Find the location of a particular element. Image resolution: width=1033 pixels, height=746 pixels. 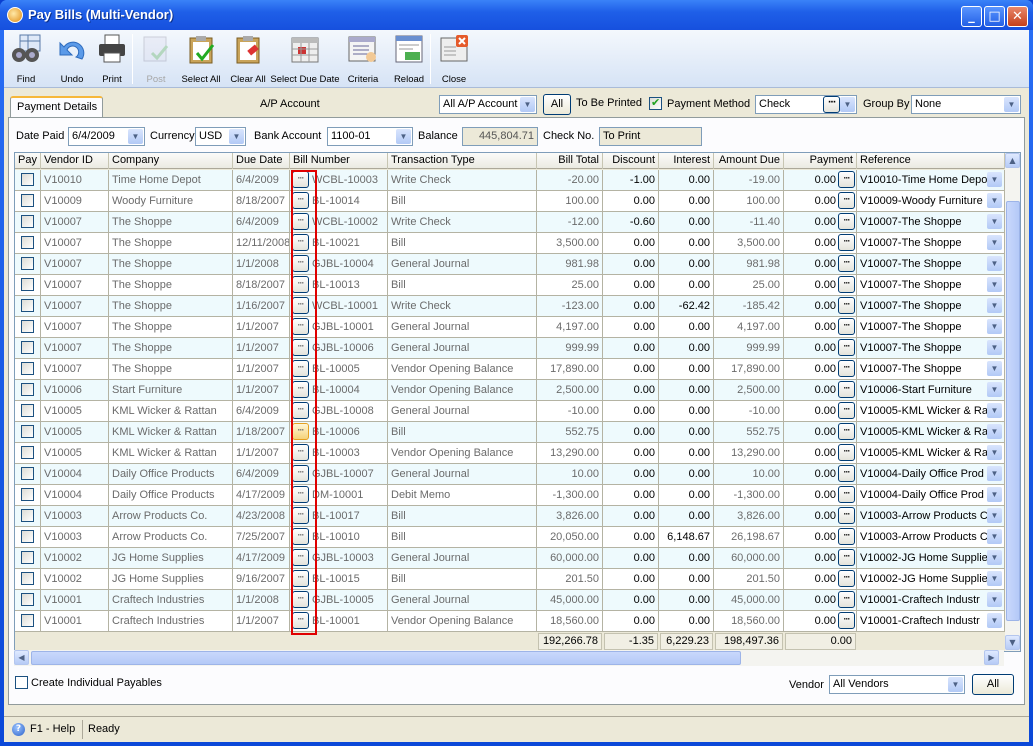

vertical-scroll-thumb is located at coordinates (1013, 411).